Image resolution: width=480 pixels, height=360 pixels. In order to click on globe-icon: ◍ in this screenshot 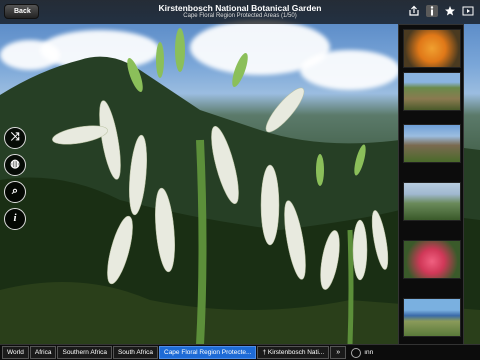, I will do `click(15, 165)`.